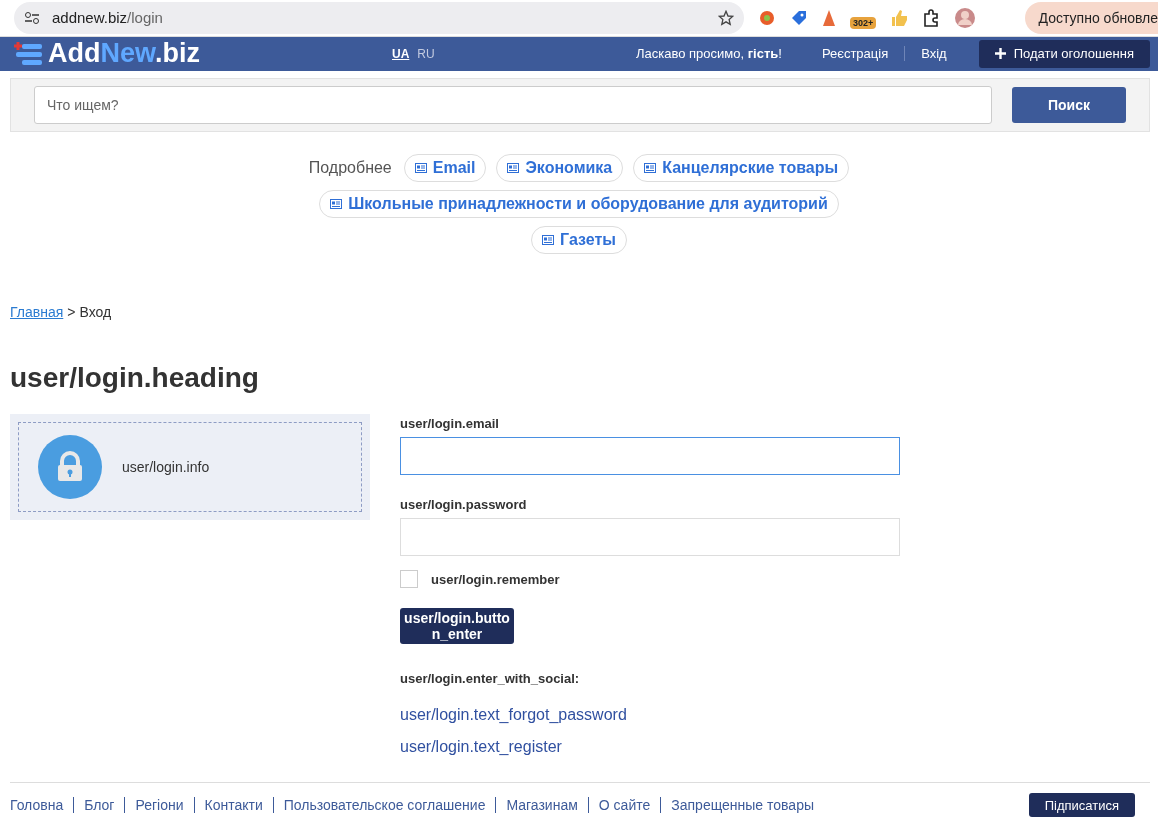 The image size is (1158, 817). Describe the element at coordinates (899, 17) in the screenshot. I see `thumbs-up-icon` at that location.